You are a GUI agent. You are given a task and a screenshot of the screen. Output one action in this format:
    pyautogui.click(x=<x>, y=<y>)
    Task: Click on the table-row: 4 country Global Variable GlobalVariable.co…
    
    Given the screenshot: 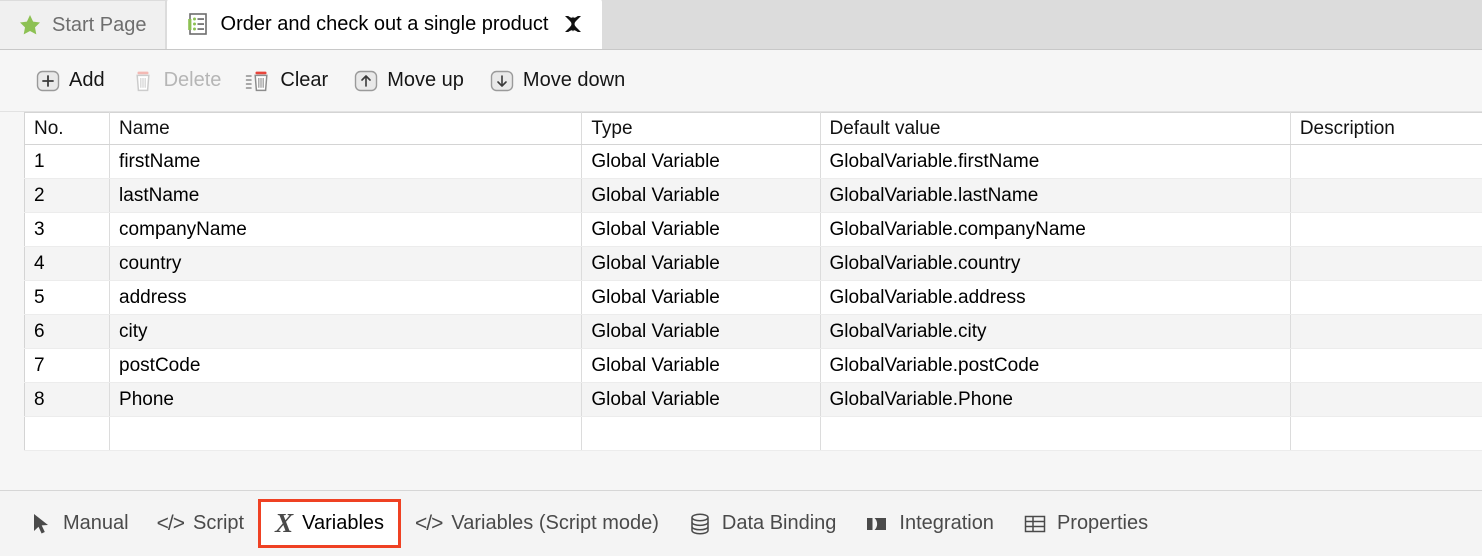 What is the action you would take?
    pyautogui.click(x=753, y=263)
    